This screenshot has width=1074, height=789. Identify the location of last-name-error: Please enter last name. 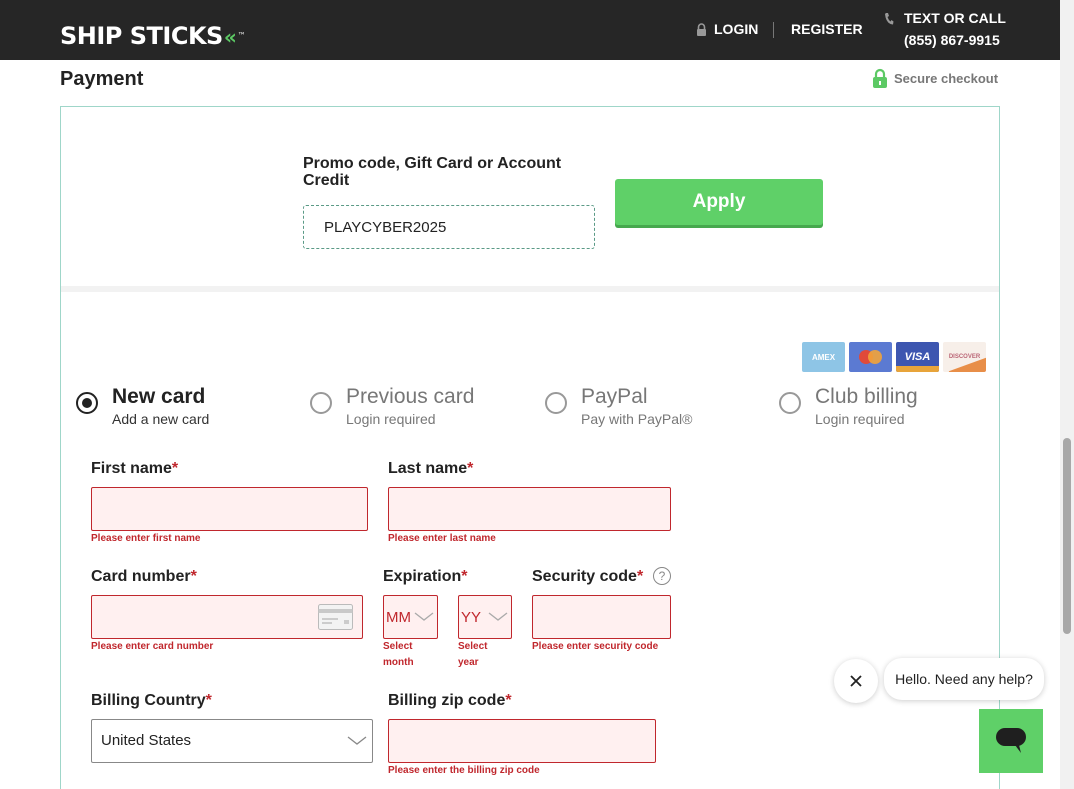
(442, 538).